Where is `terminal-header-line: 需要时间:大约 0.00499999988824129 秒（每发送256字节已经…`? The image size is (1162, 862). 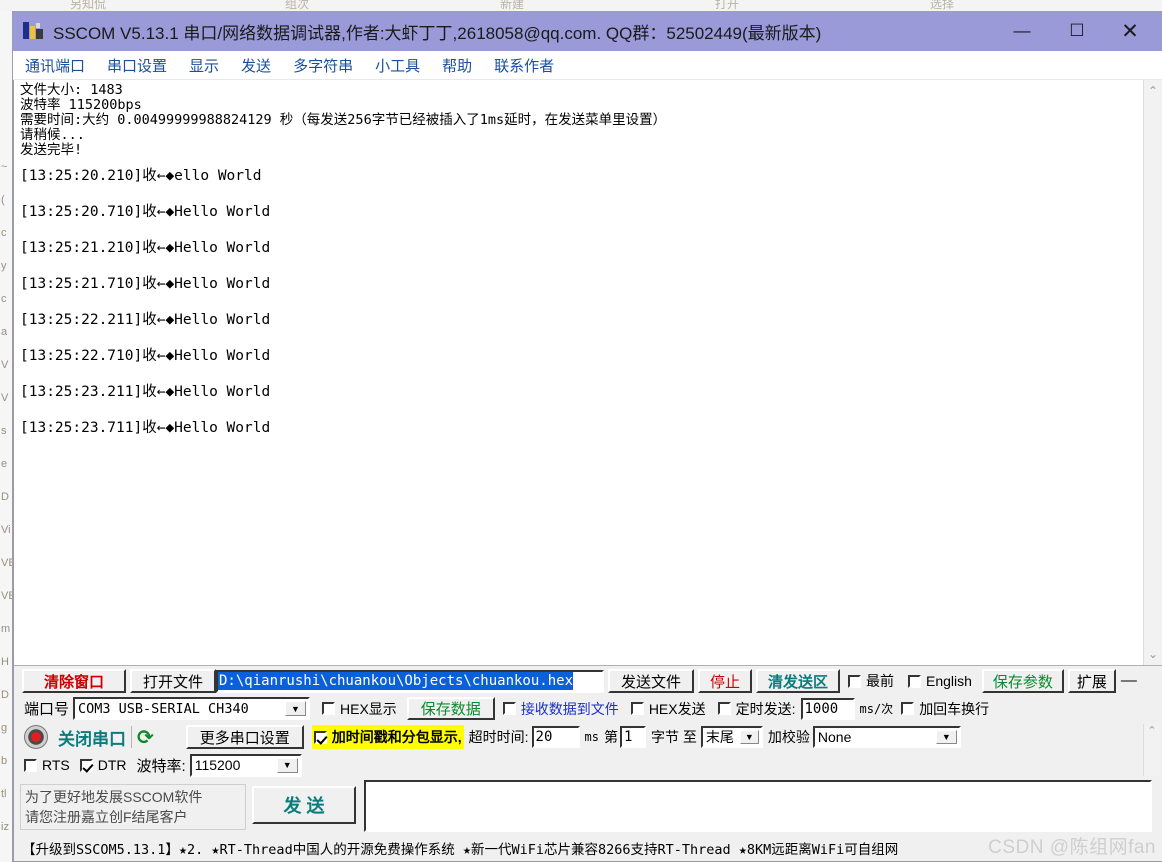 terminal-header-line: 需要时间:大约 0.00499999988824129 秒（每发送256字节已经… is located at coordinates (343, 120).